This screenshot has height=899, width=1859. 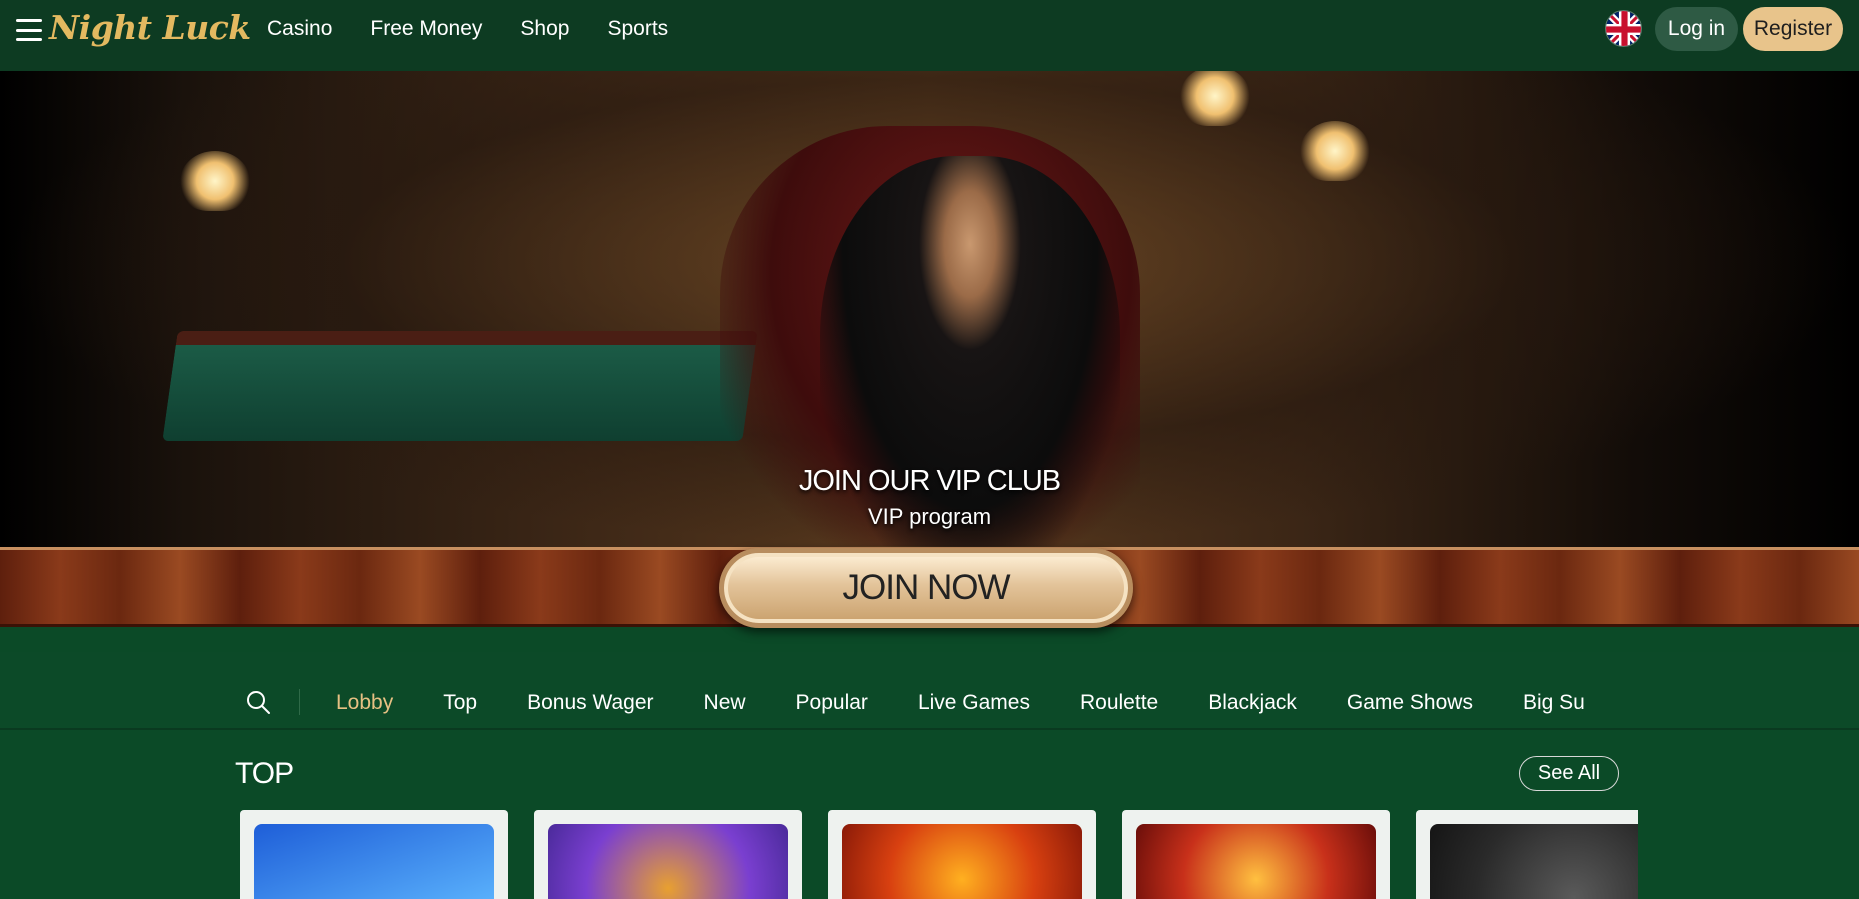 What do you see at coordinates (264, 773) in the screenshot?
I see `section-title-top: TOP` at bounding box center [264, 773].